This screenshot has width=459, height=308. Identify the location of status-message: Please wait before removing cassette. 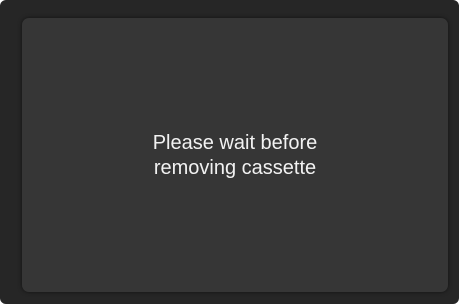
(235, 155).